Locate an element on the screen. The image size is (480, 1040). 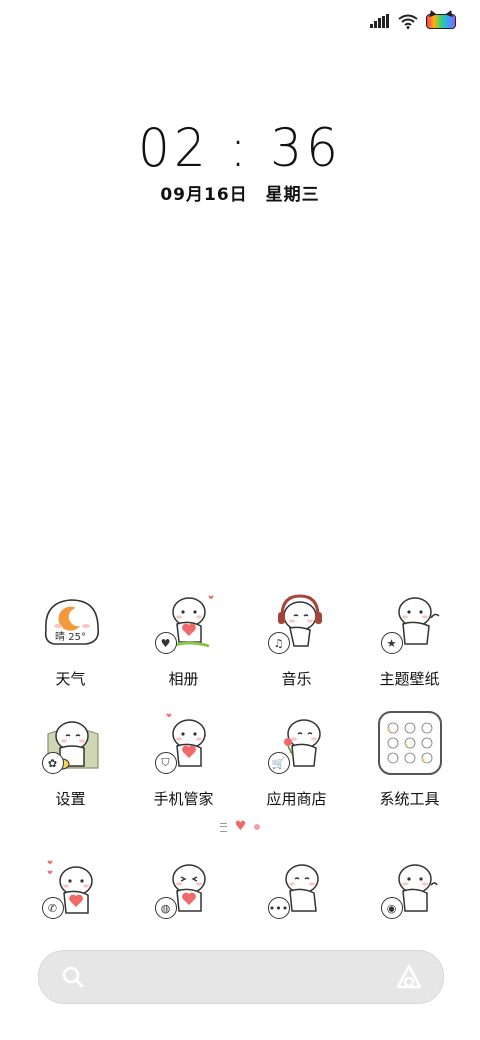
camera-icon: ◉ is located at coordinates (410, 890).